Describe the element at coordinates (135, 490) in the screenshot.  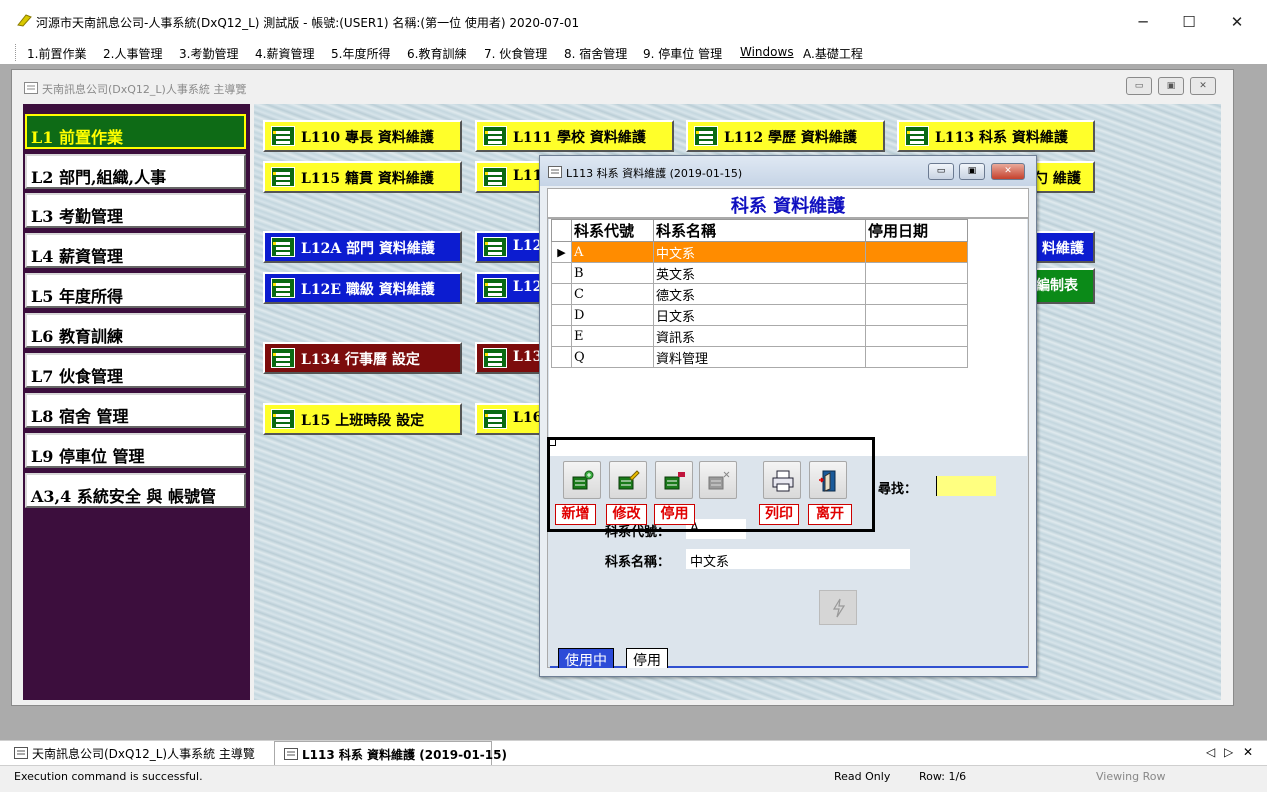
I see `nav-a34-security: A3,4 系統安全 與 帳號管` at that location.